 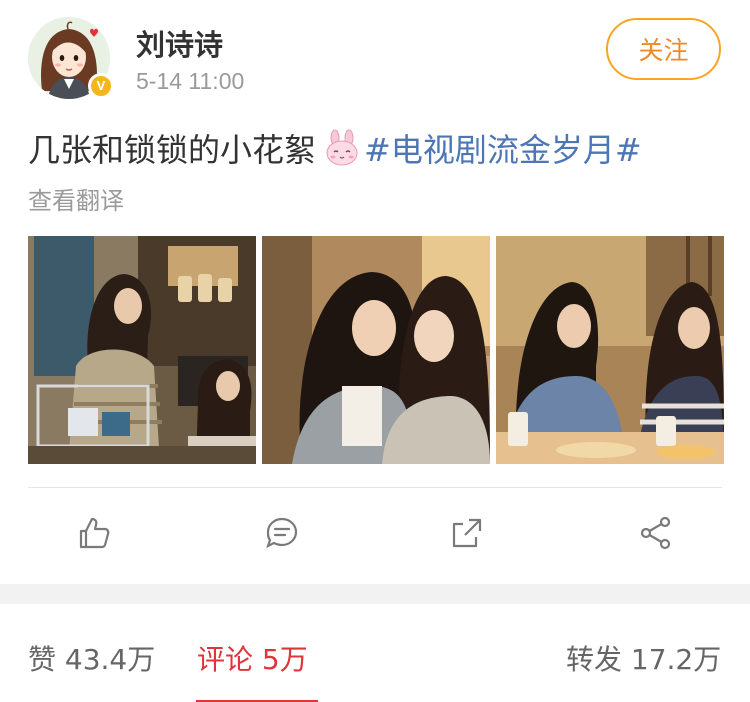 What do you see at coordinates (252, 658) in the screenshot?
I see `tab-comments: 评论 5万` at bounding box center [252, 658].